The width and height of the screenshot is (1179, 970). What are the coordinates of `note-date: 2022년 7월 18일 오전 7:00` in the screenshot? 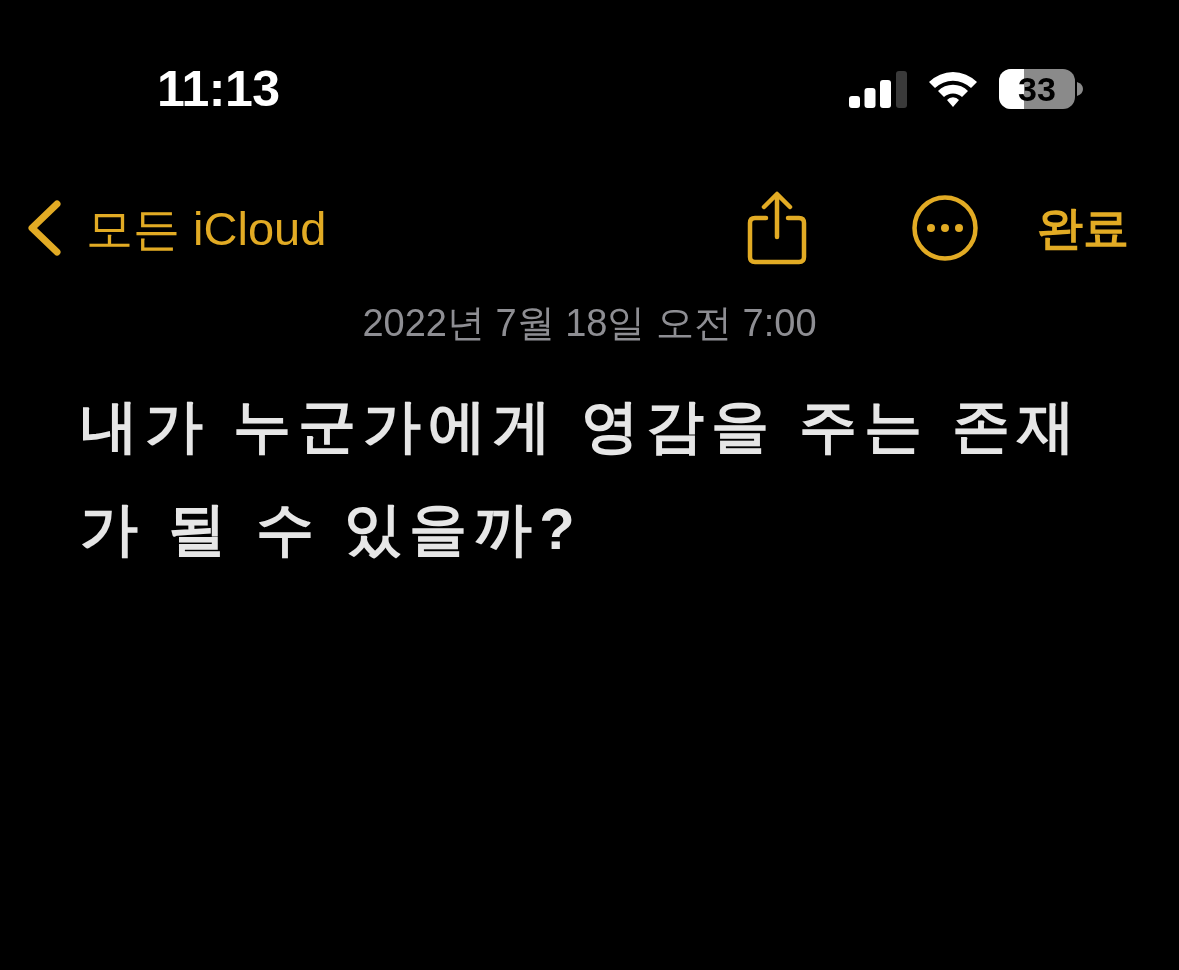 It's located at (589, 323).